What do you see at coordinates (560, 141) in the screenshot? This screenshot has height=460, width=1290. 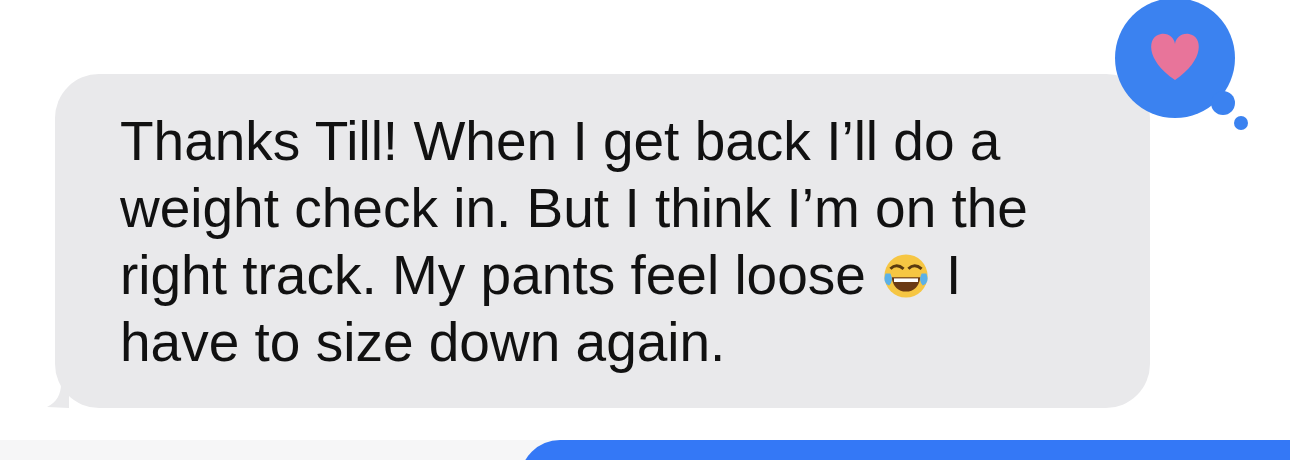 I see `message-text: Thanks Till! When I get back I’ll do a` at bounding box center [560, 141].